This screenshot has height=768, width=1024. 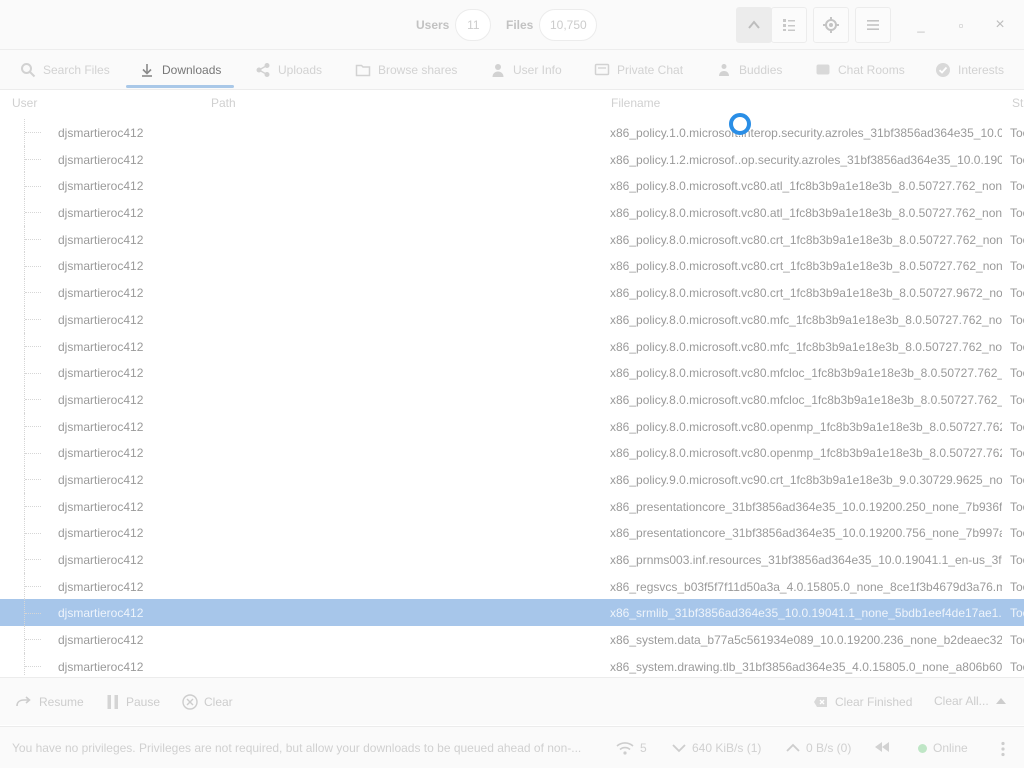 What do you see at coordinates (862, 702) in the screenshot?
I see `clear-finished-button: Clear Finished` at bounding box center [862, 702].